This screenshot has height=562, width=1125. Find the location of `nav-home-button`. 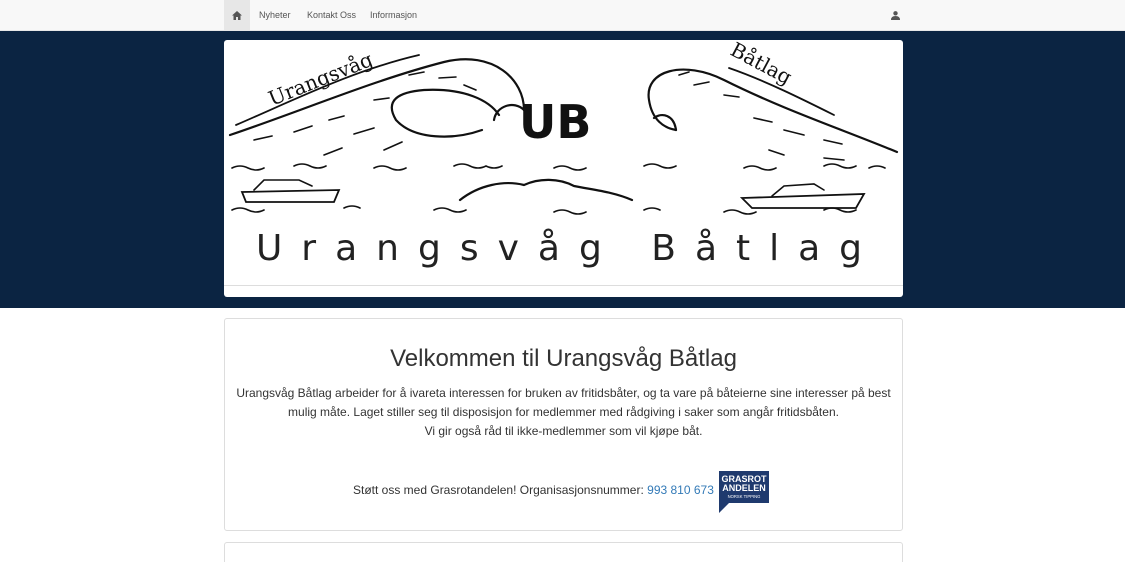

nav-home-button is located at coordinates (237, 15).